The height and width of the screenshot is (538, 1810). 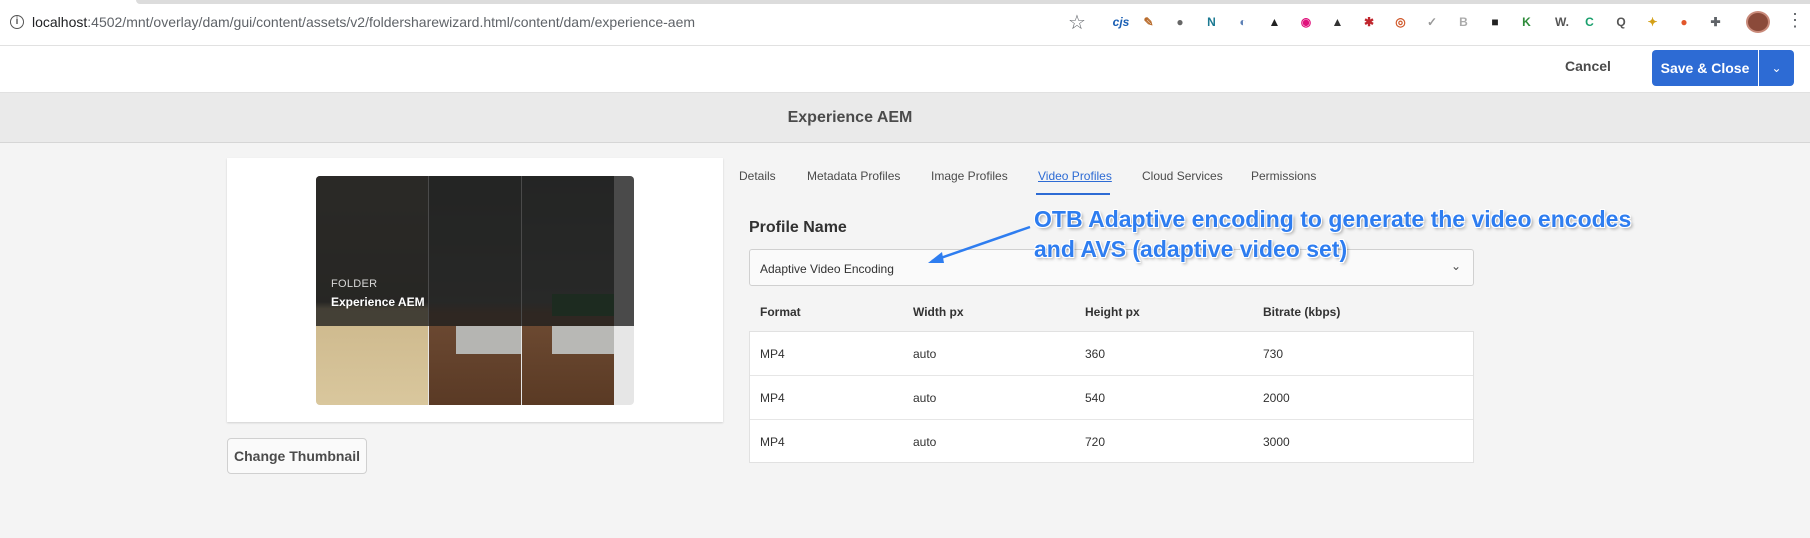 I want to click on ghost-icon: ◐, so click(x=1243, y=22).